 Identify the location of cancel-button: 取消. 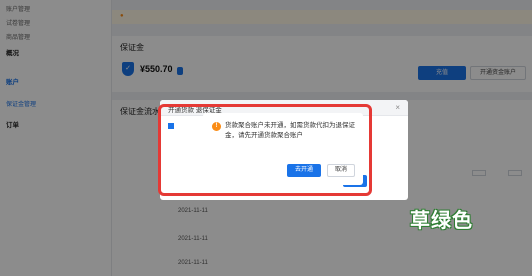
(341, 170).